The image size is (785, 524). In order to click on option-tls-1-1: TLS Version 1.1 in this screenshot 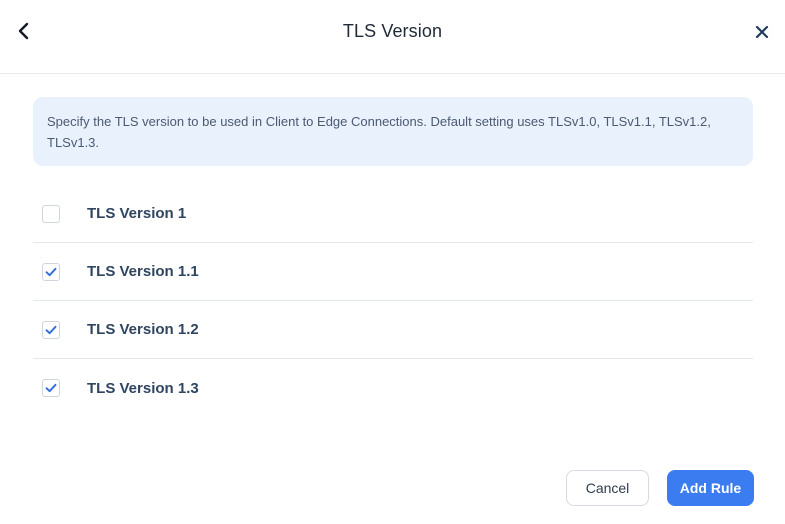, I will do `click(393, 272)`.